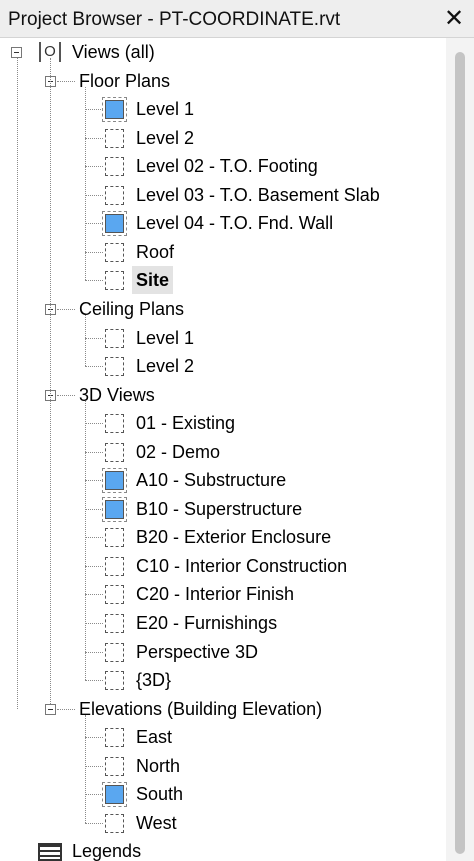 The width and height of the screenshot is (474, 861). I want to click on view-item: Level 04 - T.O. Fnd. Wall, so click(223, 223).